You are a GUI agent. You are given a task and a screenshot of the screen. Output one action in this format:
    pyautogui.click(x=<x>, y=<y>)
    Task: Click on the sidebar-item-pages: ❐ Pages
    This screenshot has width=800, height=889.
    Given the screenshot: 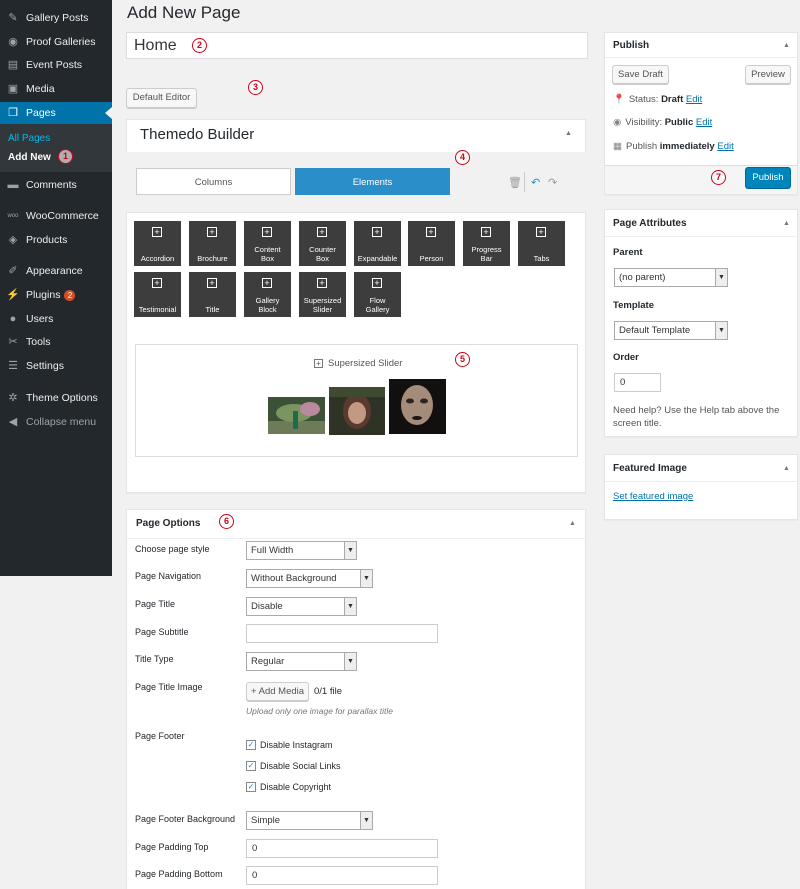 What is the action you would take?
    pyautogui.click(x=56, y=113)
    